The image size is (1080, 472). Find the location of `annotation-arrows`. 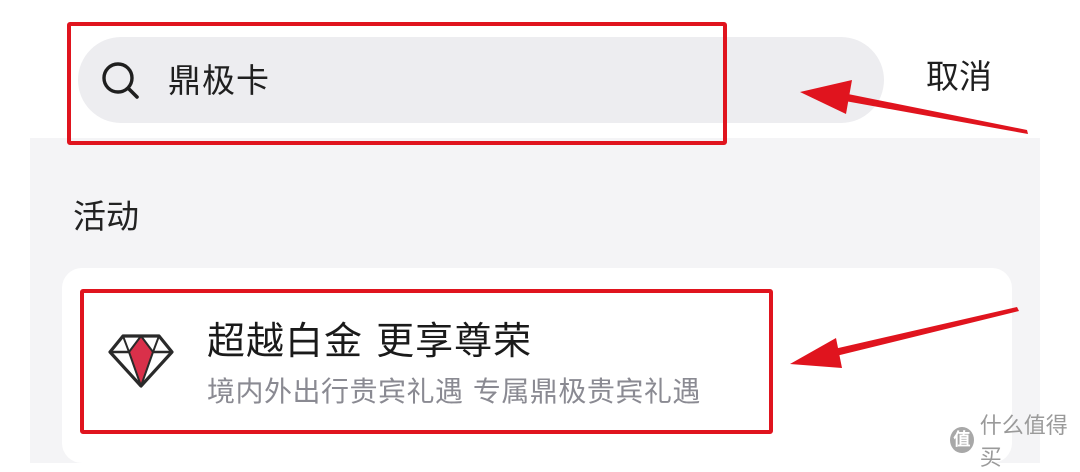

annotation-arrows is located at coordinates (909, 224).